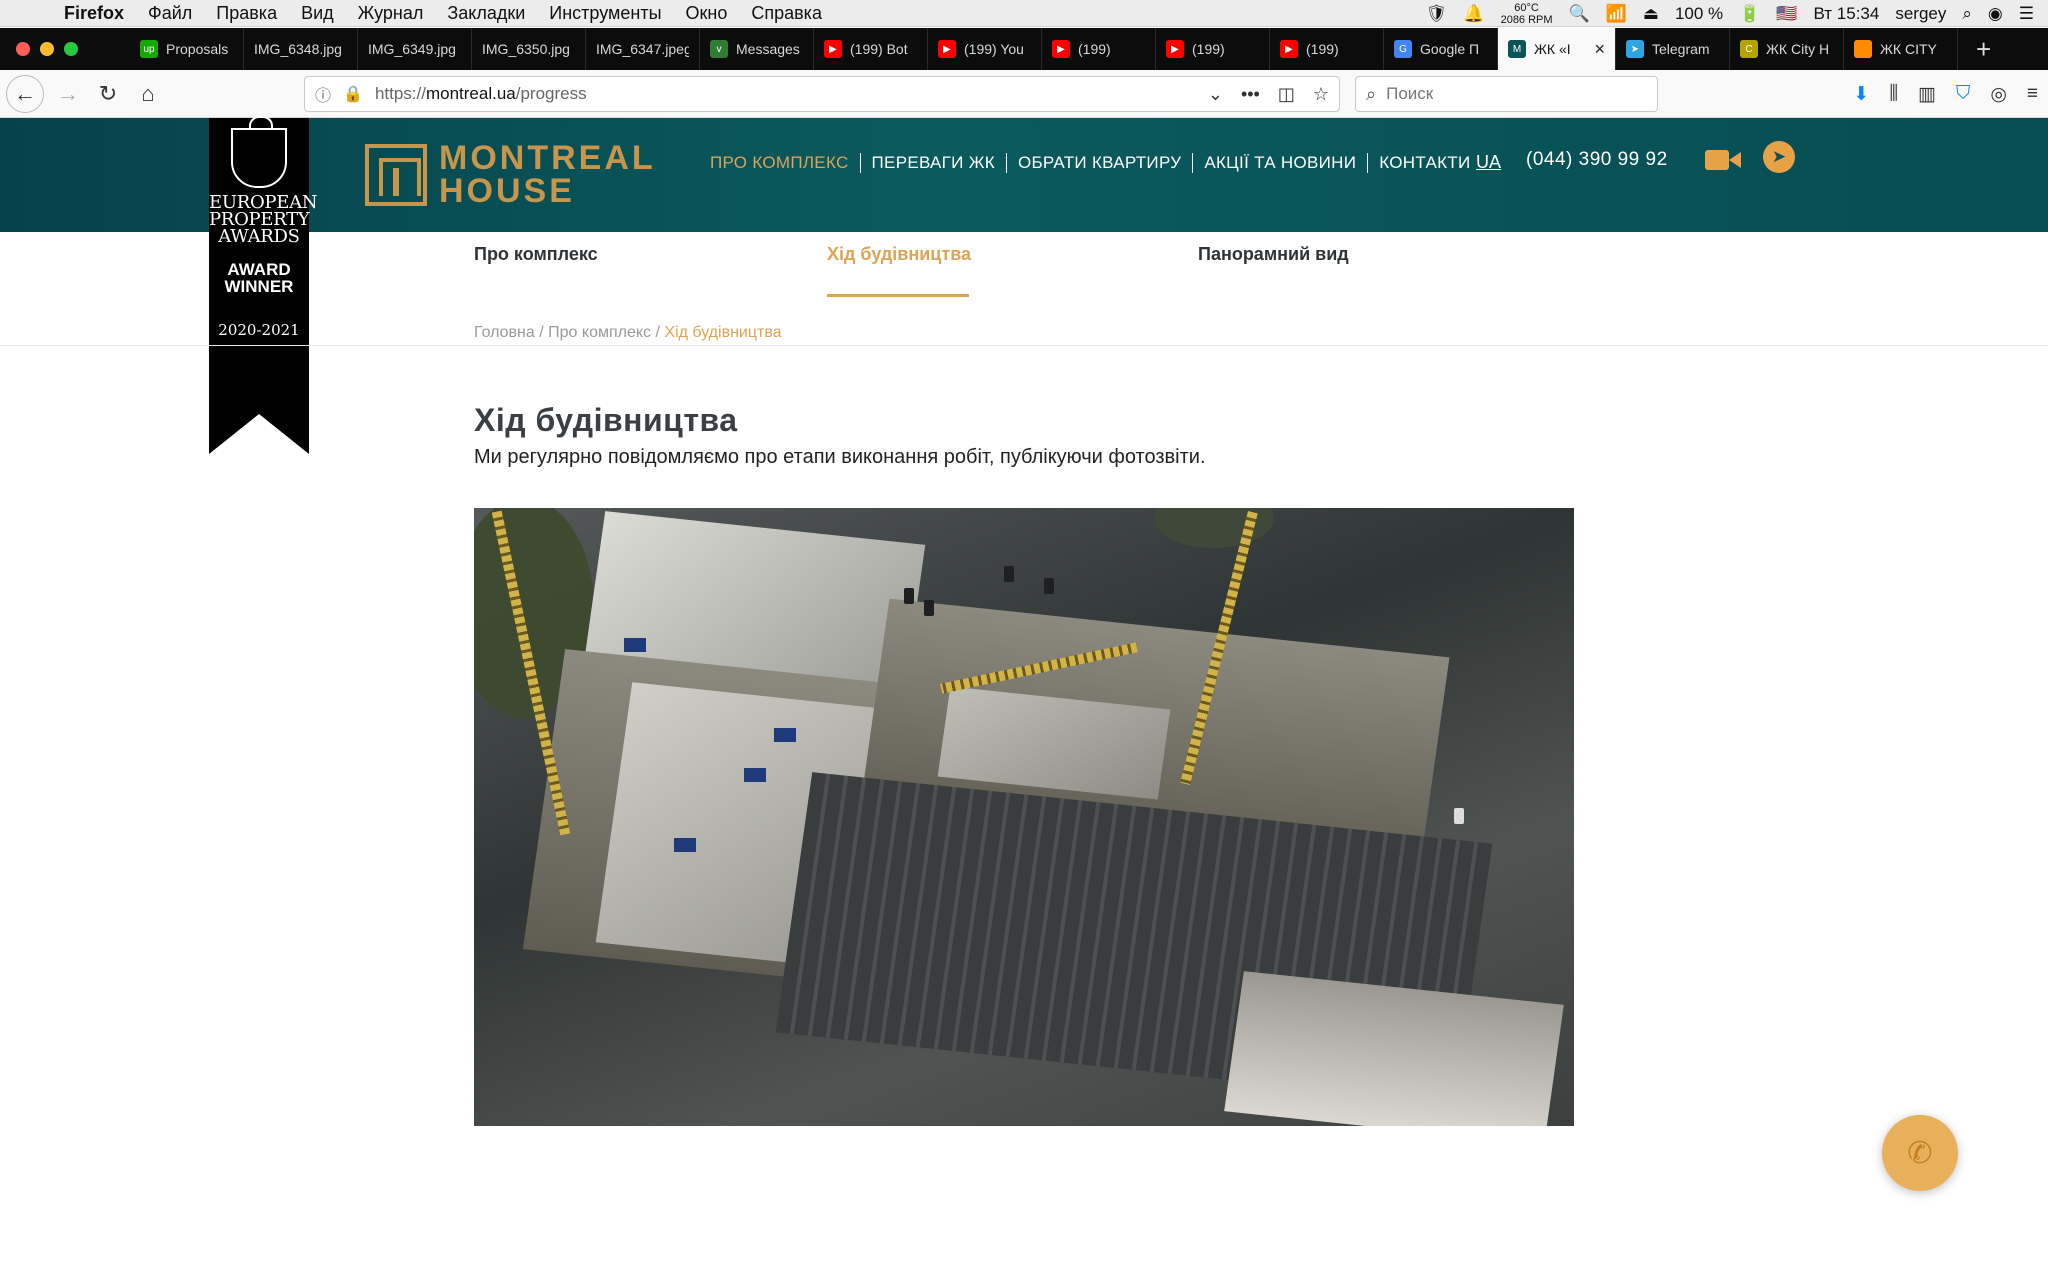 The image size is (2048, 1280). What do you see at coordinates (1995, 14) in the screenshot?
I see `siri-icon: ◉` at bounding box center [1995, 14].